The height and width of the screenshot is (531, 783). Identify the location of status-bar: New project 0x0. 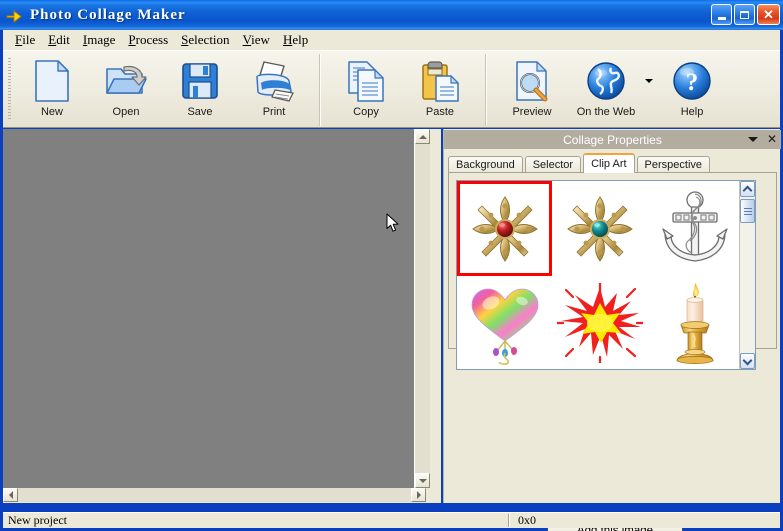
(391, 520).